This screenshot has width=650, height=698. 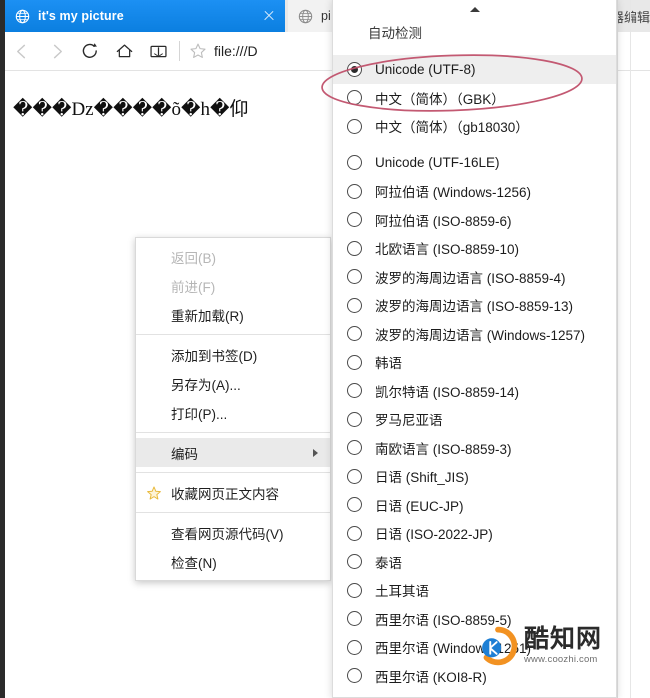 I want to click on context-menu-item-inspect: 检查(N), so click(x=233, y=561).